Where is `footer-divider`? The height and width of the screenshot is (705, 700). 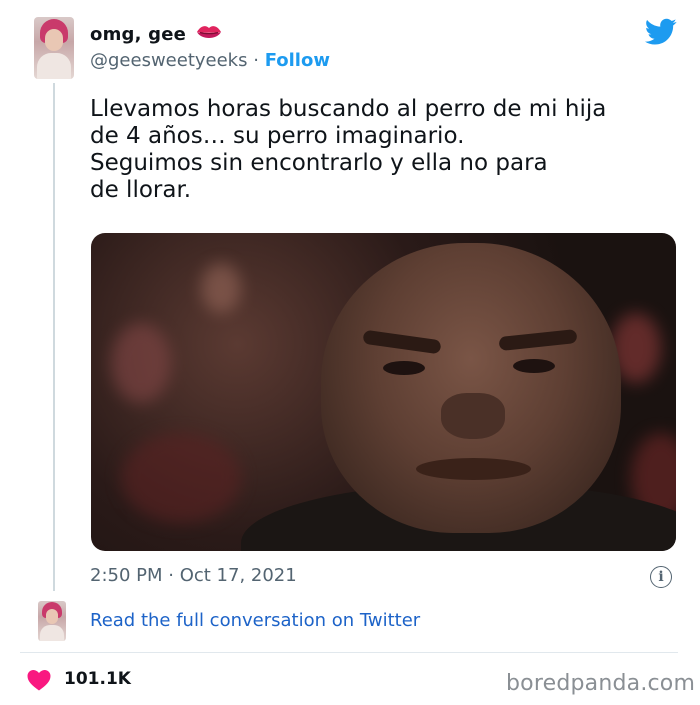 footer-divider is located at coordinates (349, 652).